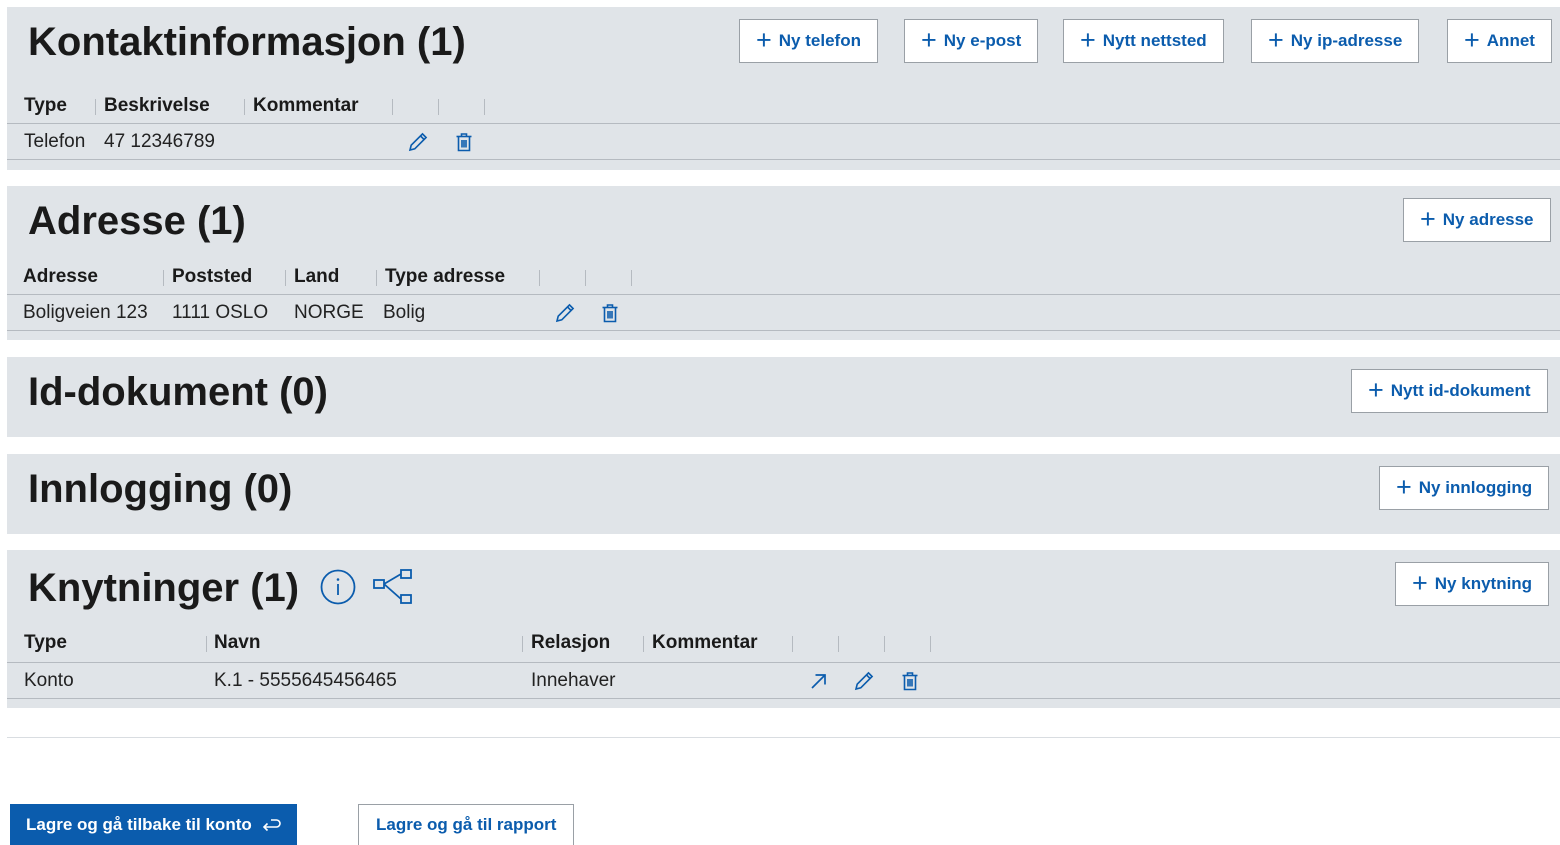  Describe the element at coordinates (60, 276) in the screenshot. I see `col-adresse: Adresse` at that location.